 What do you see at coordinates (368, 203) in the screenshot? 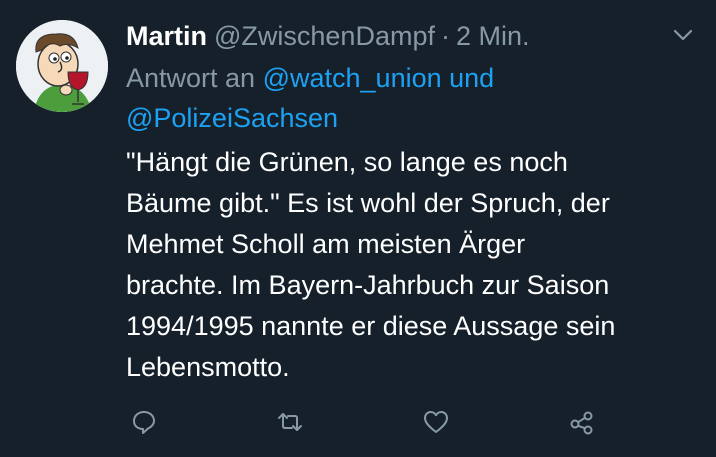
I see `tweet-body-line: Bäume gibt." Es ist wohl der Spruch, der` at bounding box center [368, 203].